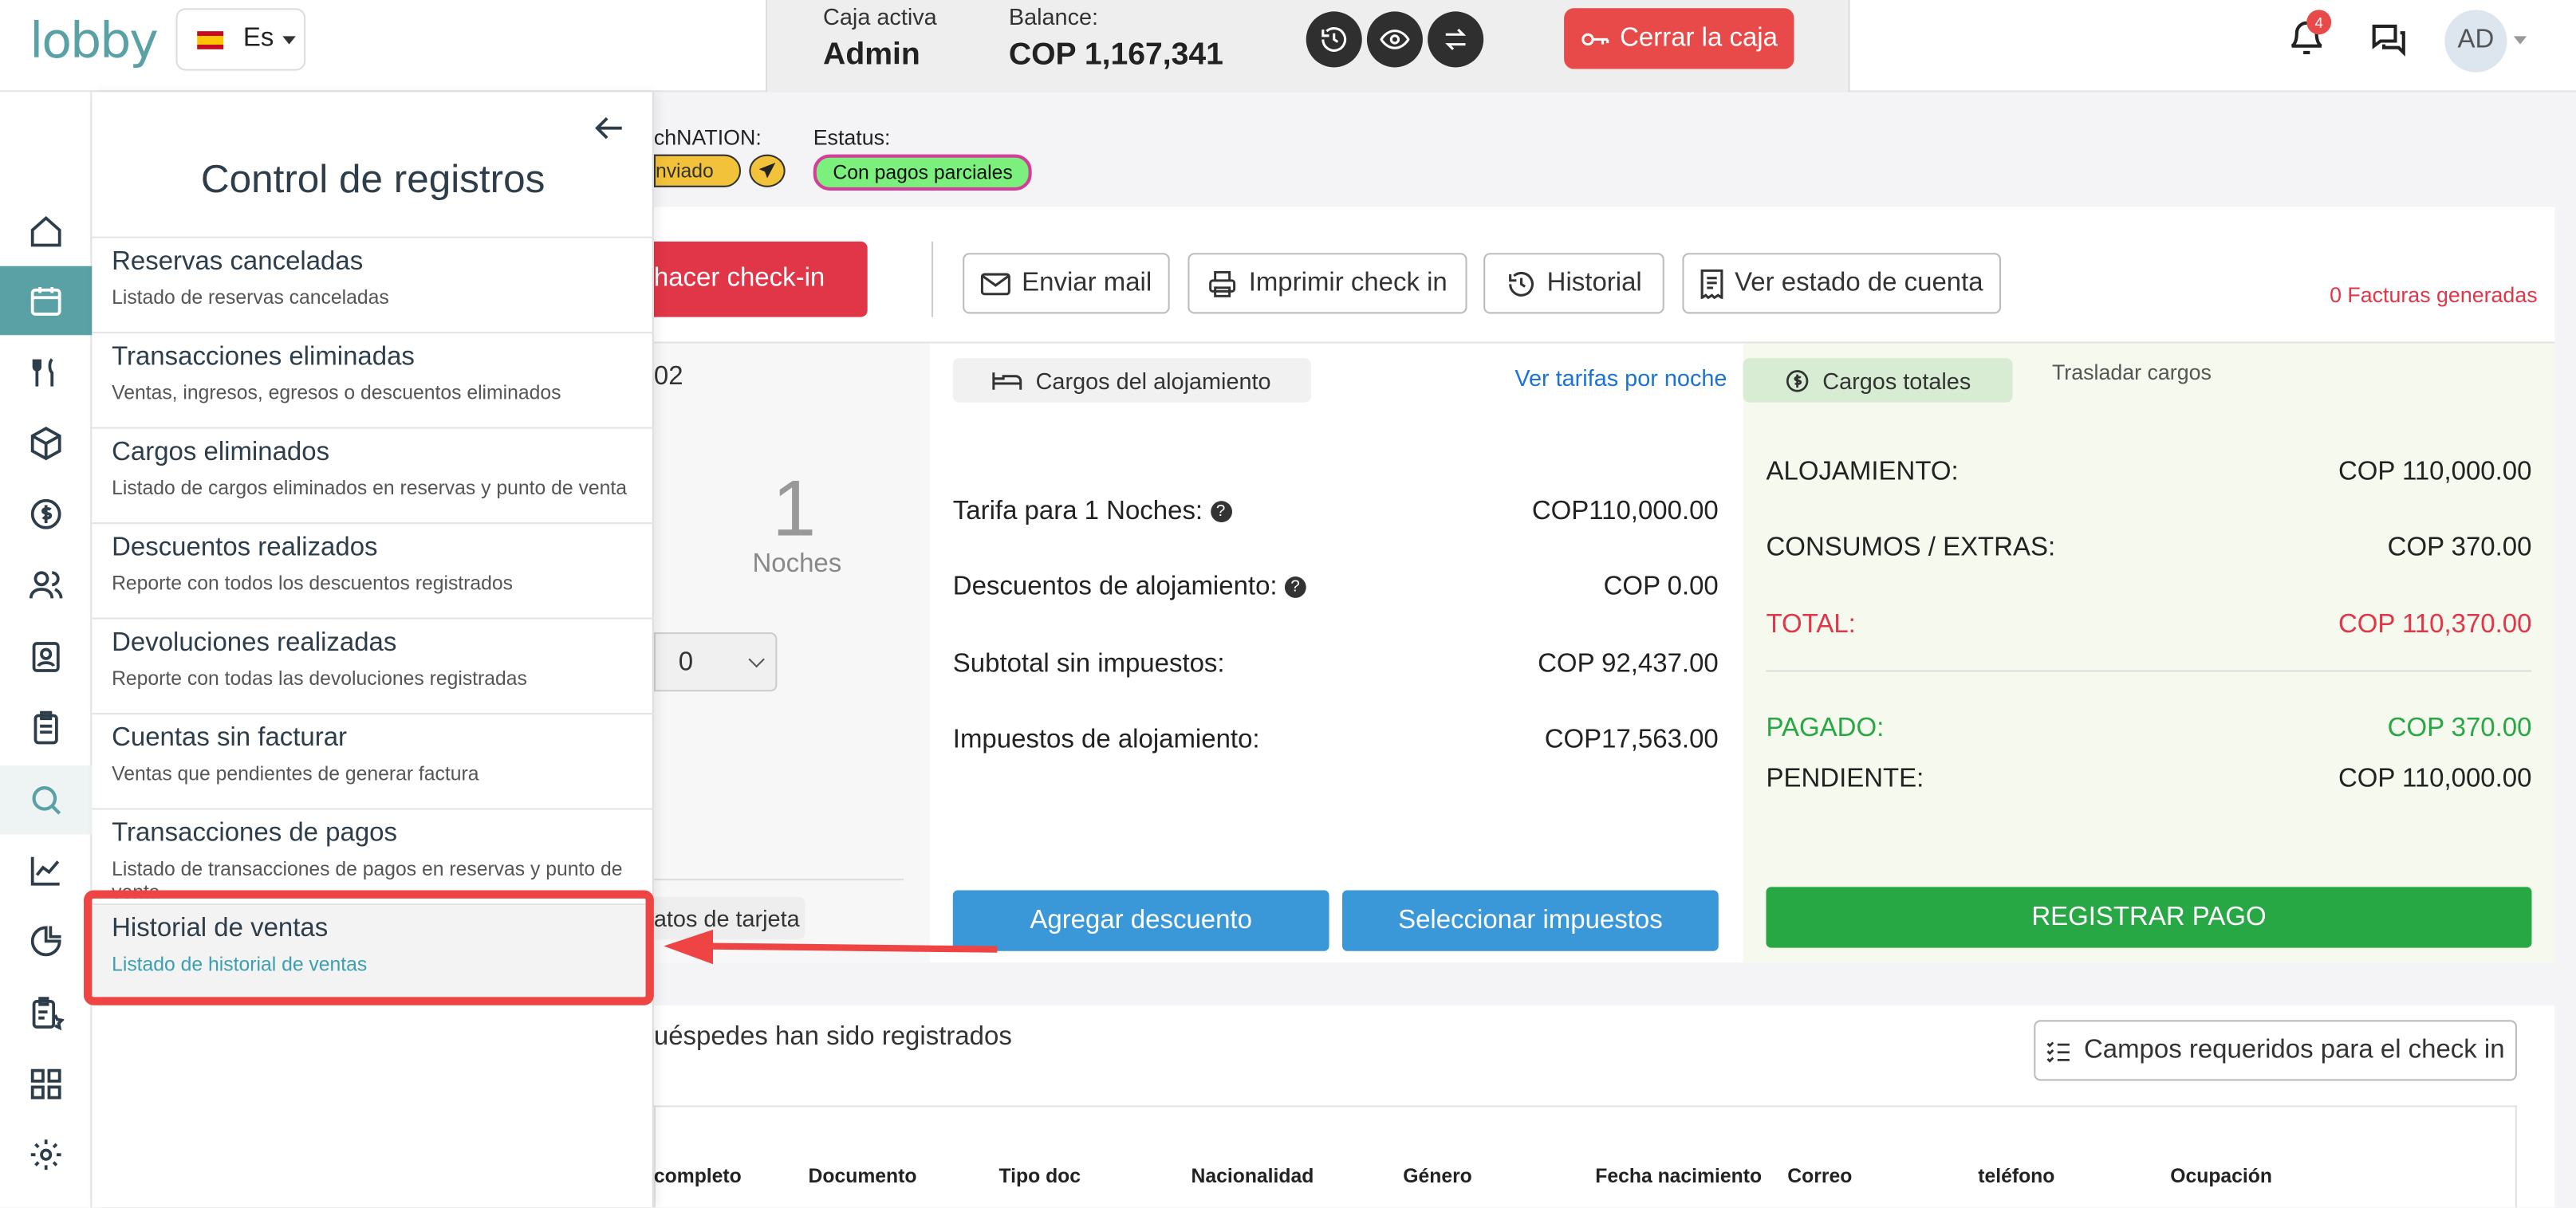 This screenshot has height=1208, width=2576. What do you see at coordinates (46, 1084) in the screenshot?
I see `rail-item-apps` at bounding box center [46, 1084].